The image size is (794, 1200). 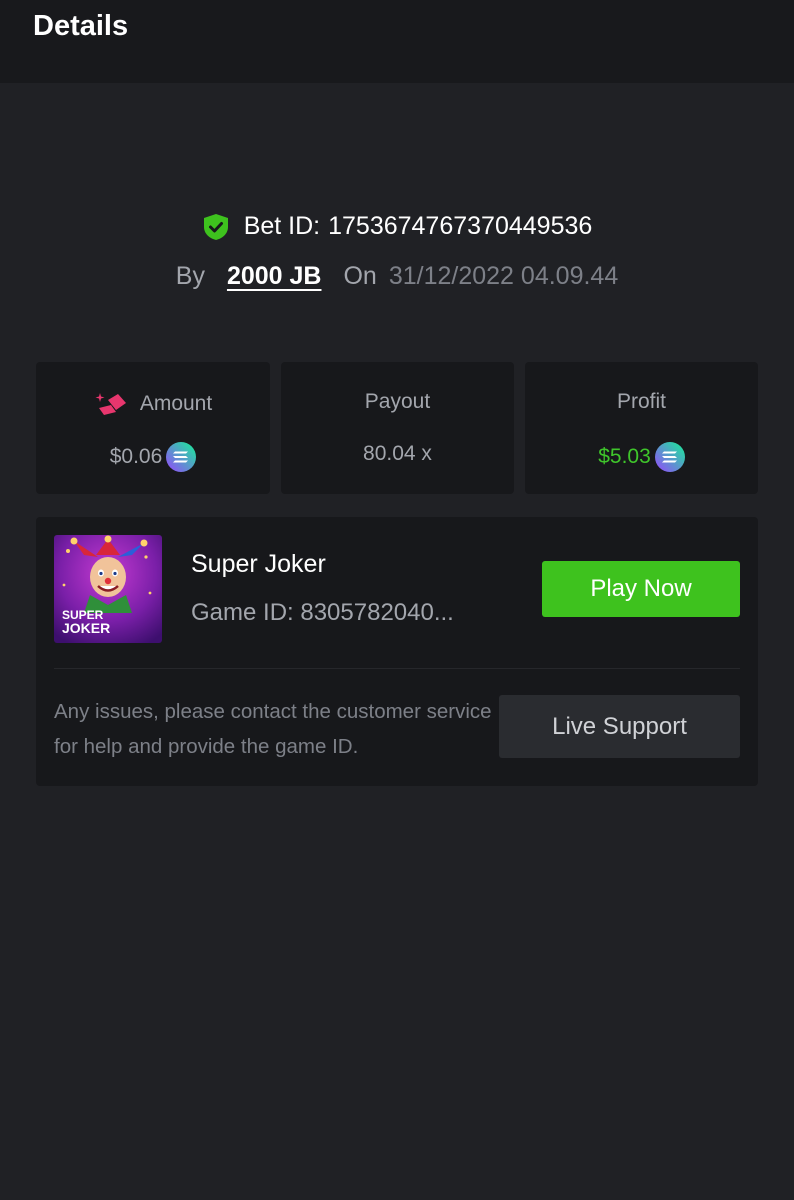 I want to click on bet-meta-row: By 2000 JB On 31/12/2022 04.09.44, so click(x=397, y=276).